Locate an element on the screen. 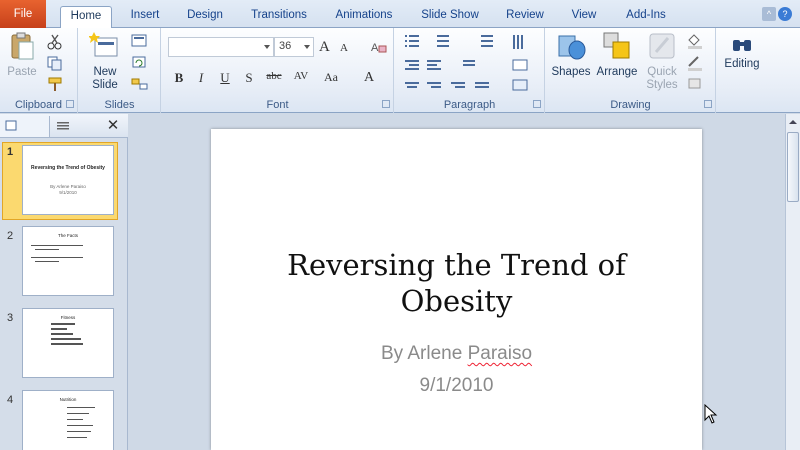 Image resolution: width=800 pixels, height=450 pixels. drawing-group-label: Drawing is located at coordinates (630, 105).